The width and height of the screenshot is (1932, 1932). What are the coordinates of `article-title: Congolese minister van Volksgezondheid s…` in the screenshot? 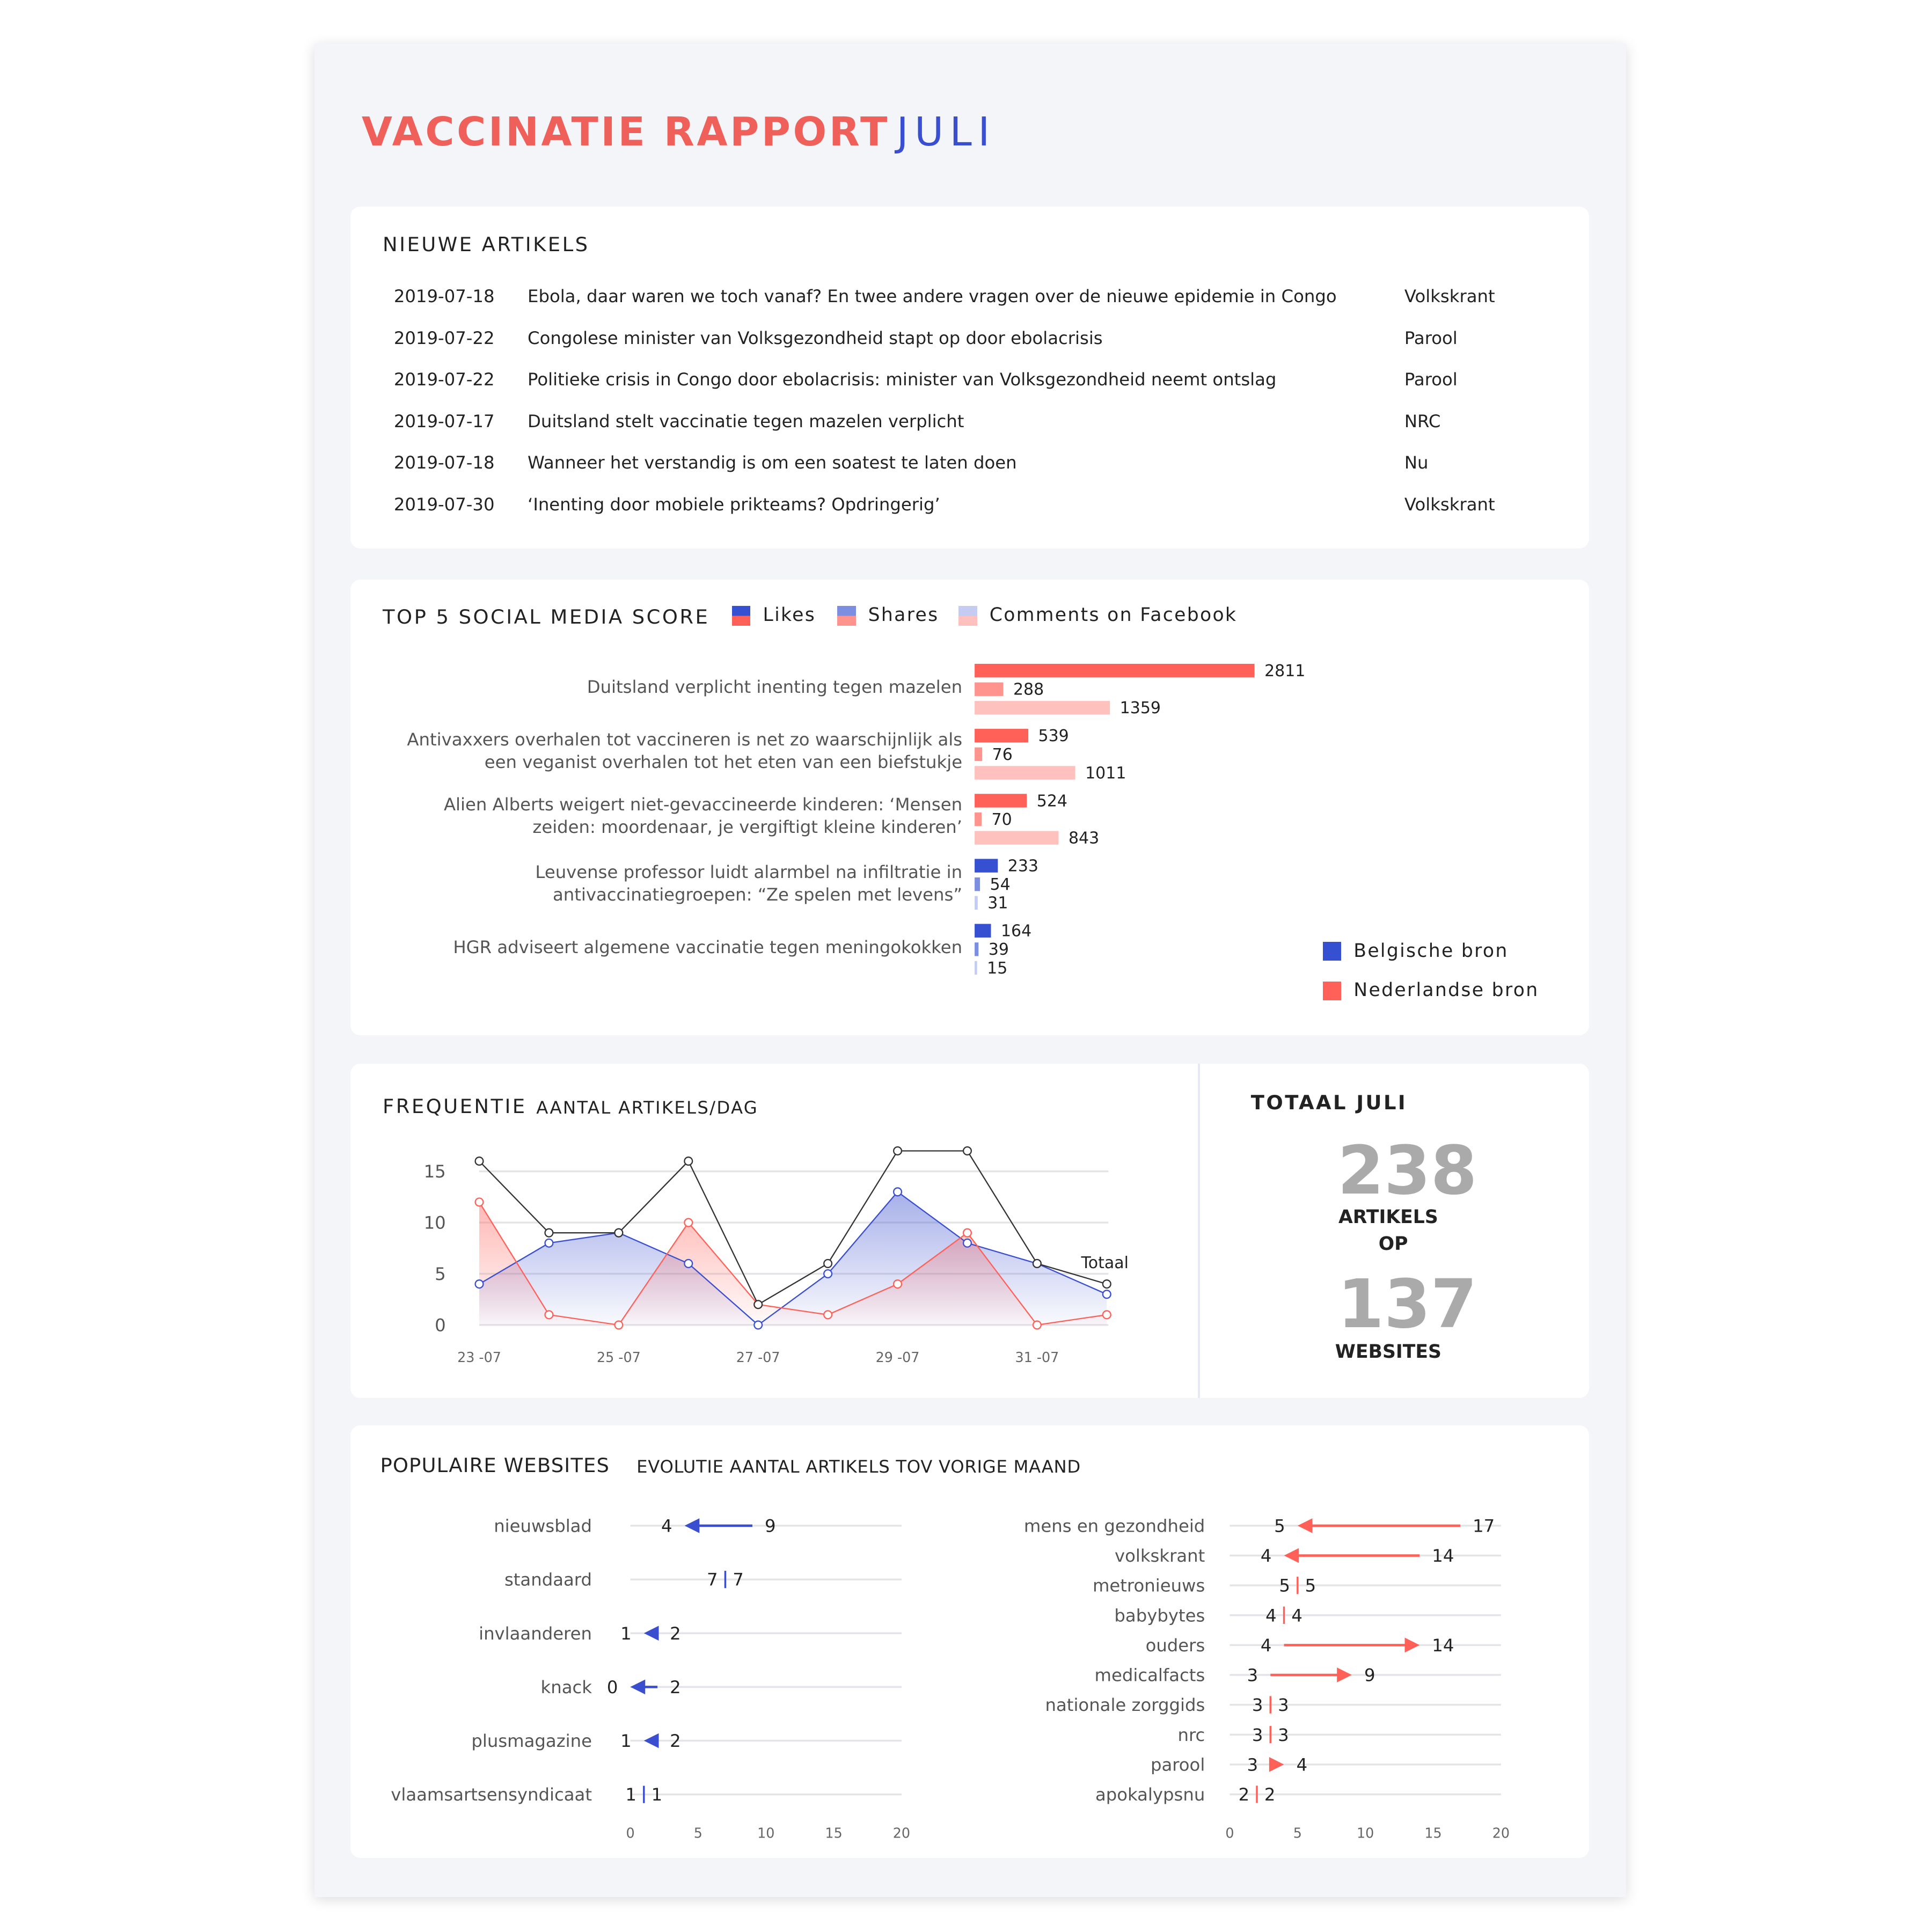 It's located at (815, 337).